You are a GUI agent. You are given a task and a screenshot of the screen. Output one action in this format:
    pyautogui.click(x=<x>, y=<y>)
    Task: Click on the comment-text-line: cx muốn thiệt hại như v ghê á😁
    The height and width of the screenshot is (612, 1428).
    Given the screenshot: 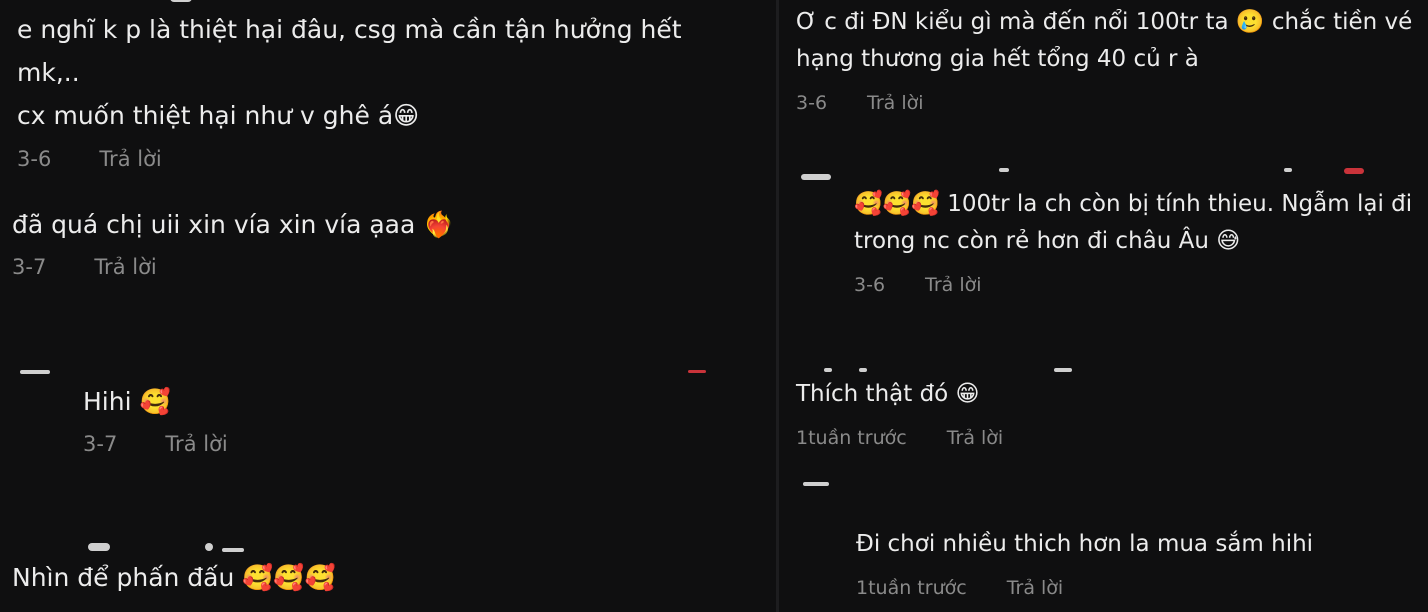 What is the action you would take?
    pyautogui.click(x=218, y=115)
    